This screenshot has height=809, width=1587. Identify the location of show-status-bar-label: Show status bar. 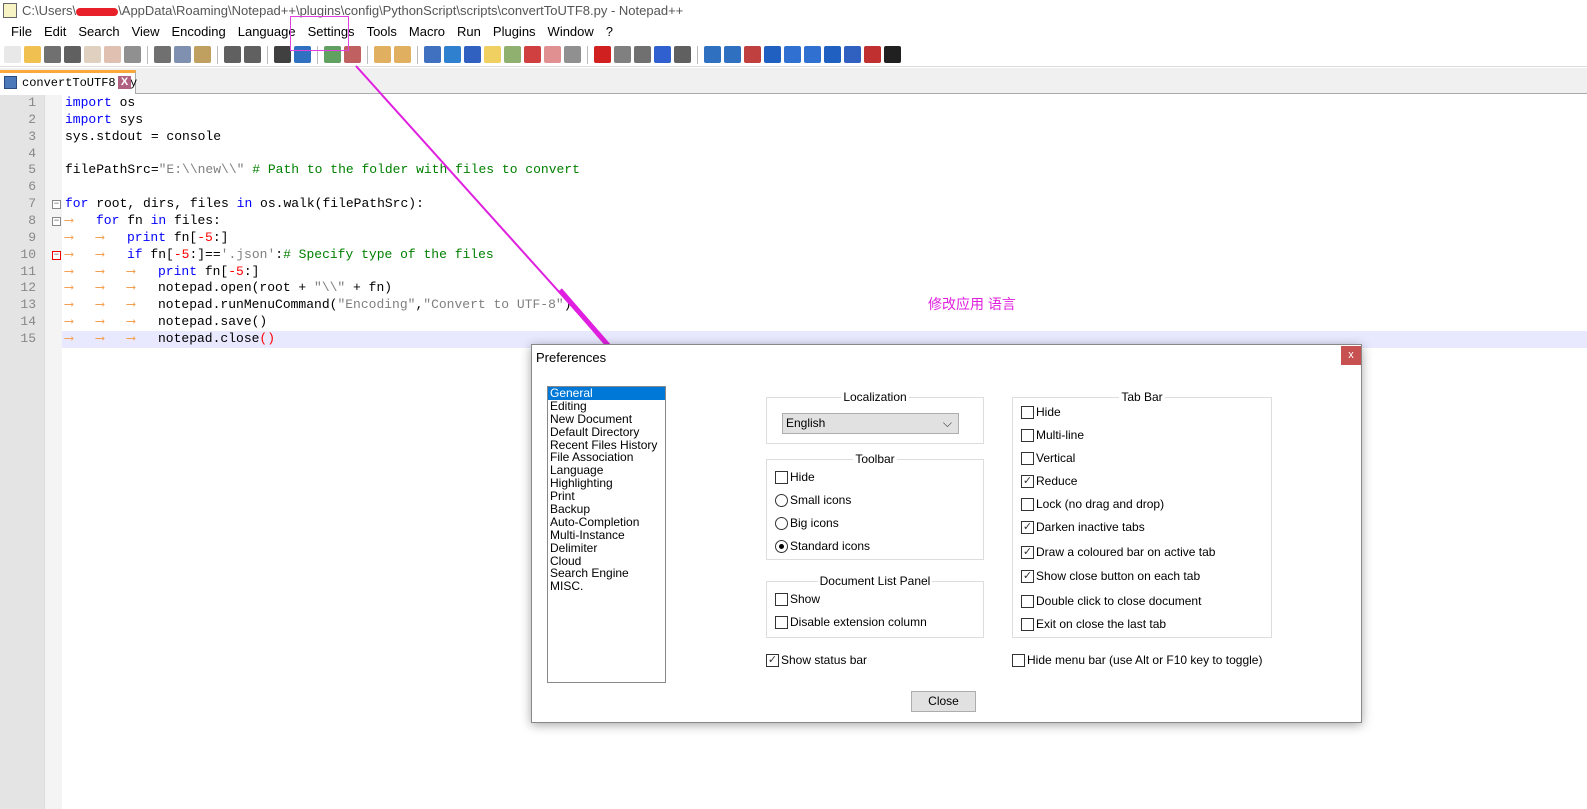
(824, 660).